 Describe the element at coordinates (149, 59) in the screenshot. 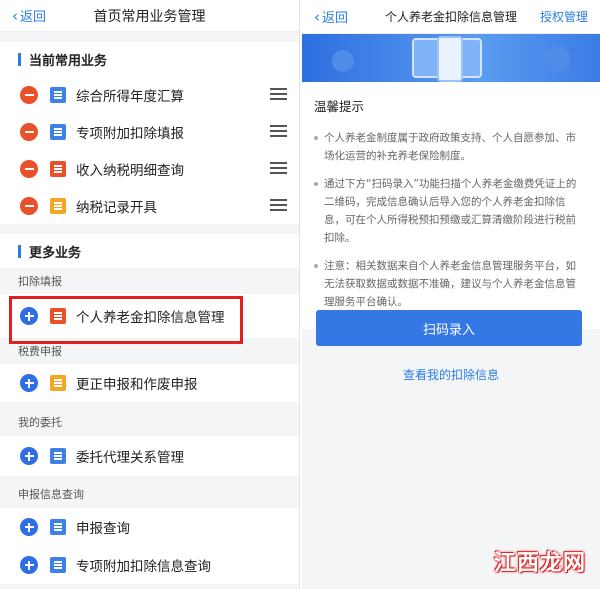

I see `section-header: 当前常用业务` at that location.